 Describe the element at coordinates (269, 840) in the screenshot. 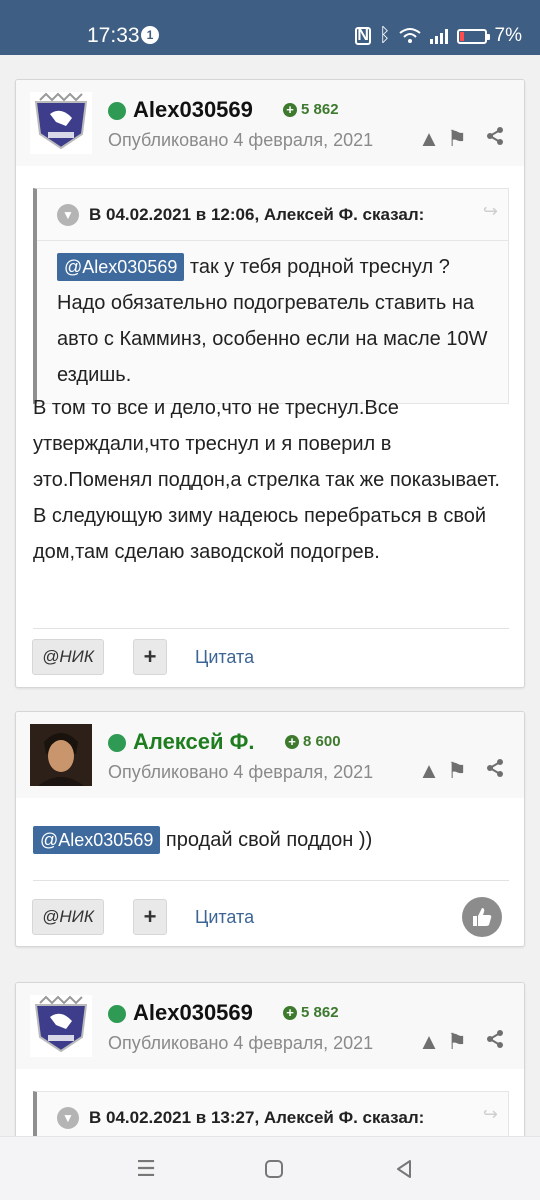

I see `post-text: продай свой поддон ))` at that location.